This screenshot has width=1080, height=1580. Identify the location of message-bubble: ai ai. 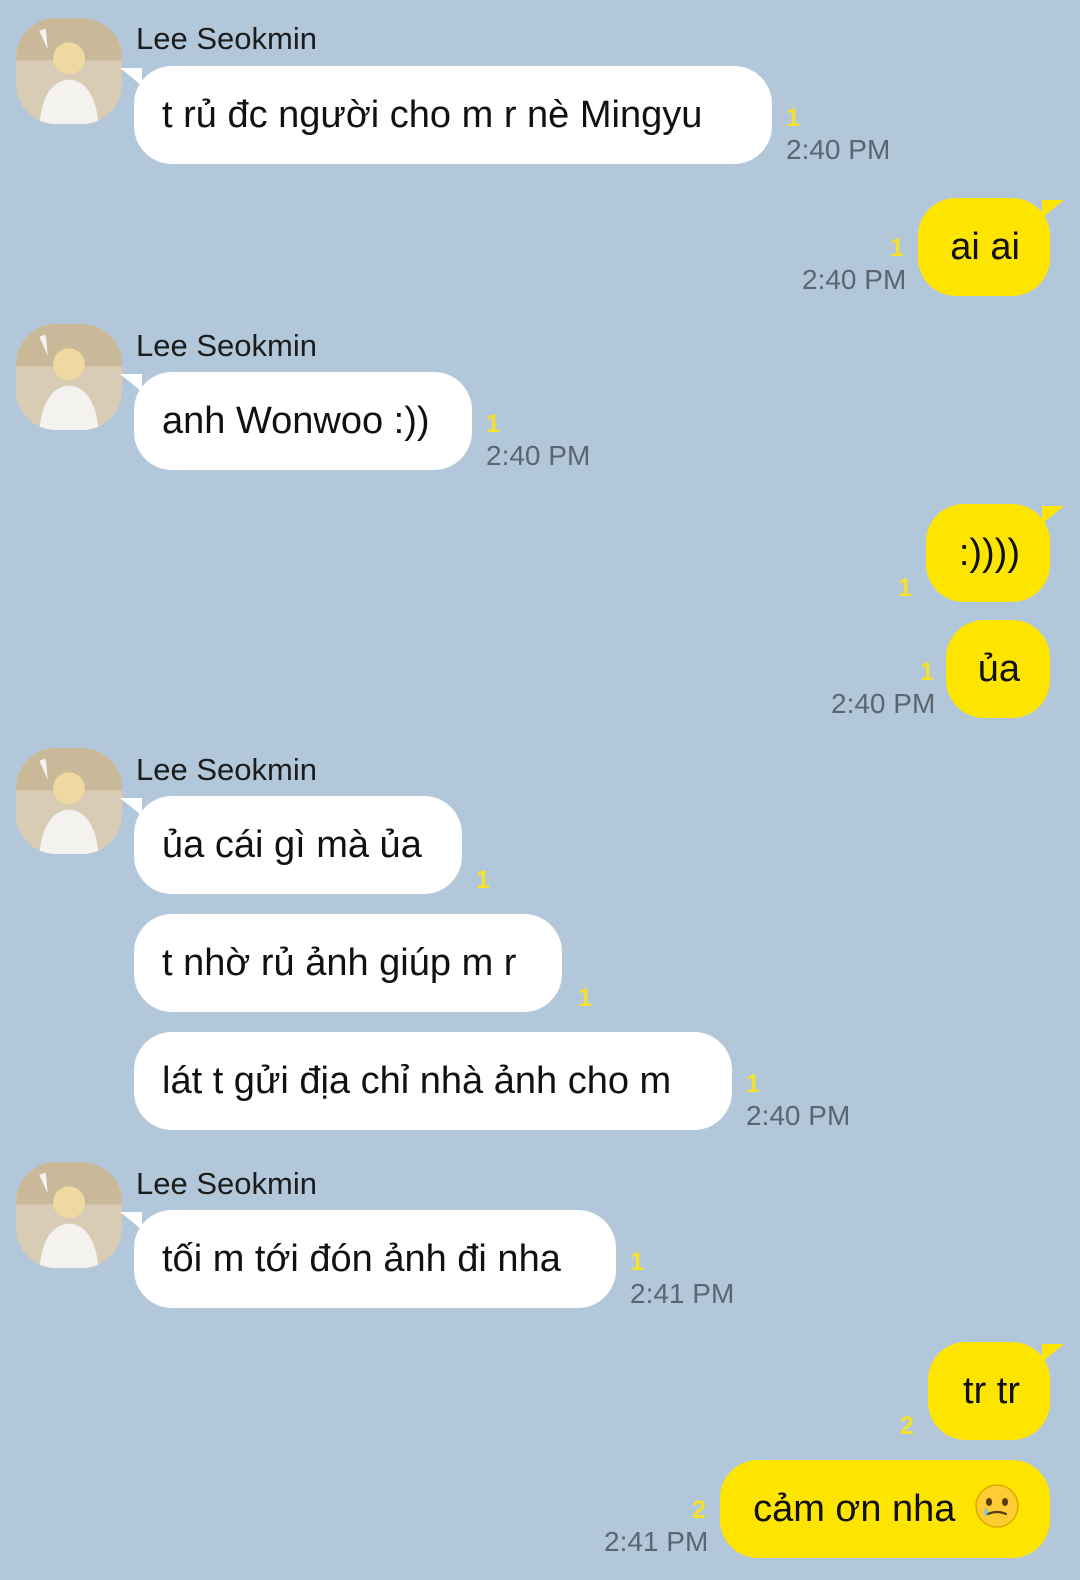
(991, 247).